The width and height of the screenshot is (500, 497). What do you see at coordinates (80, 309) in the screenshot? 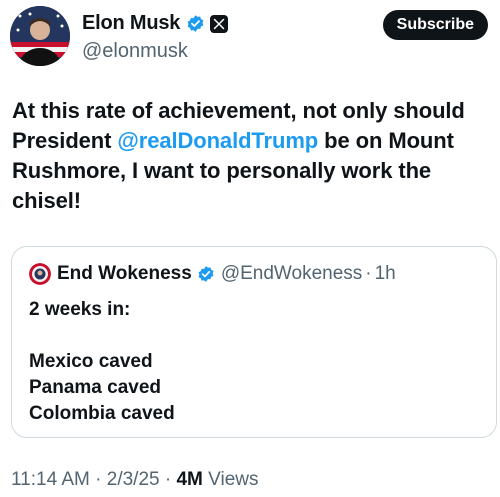
I see `quoted-text-line: 2 weeks in:` at bounding box center [80, 309].